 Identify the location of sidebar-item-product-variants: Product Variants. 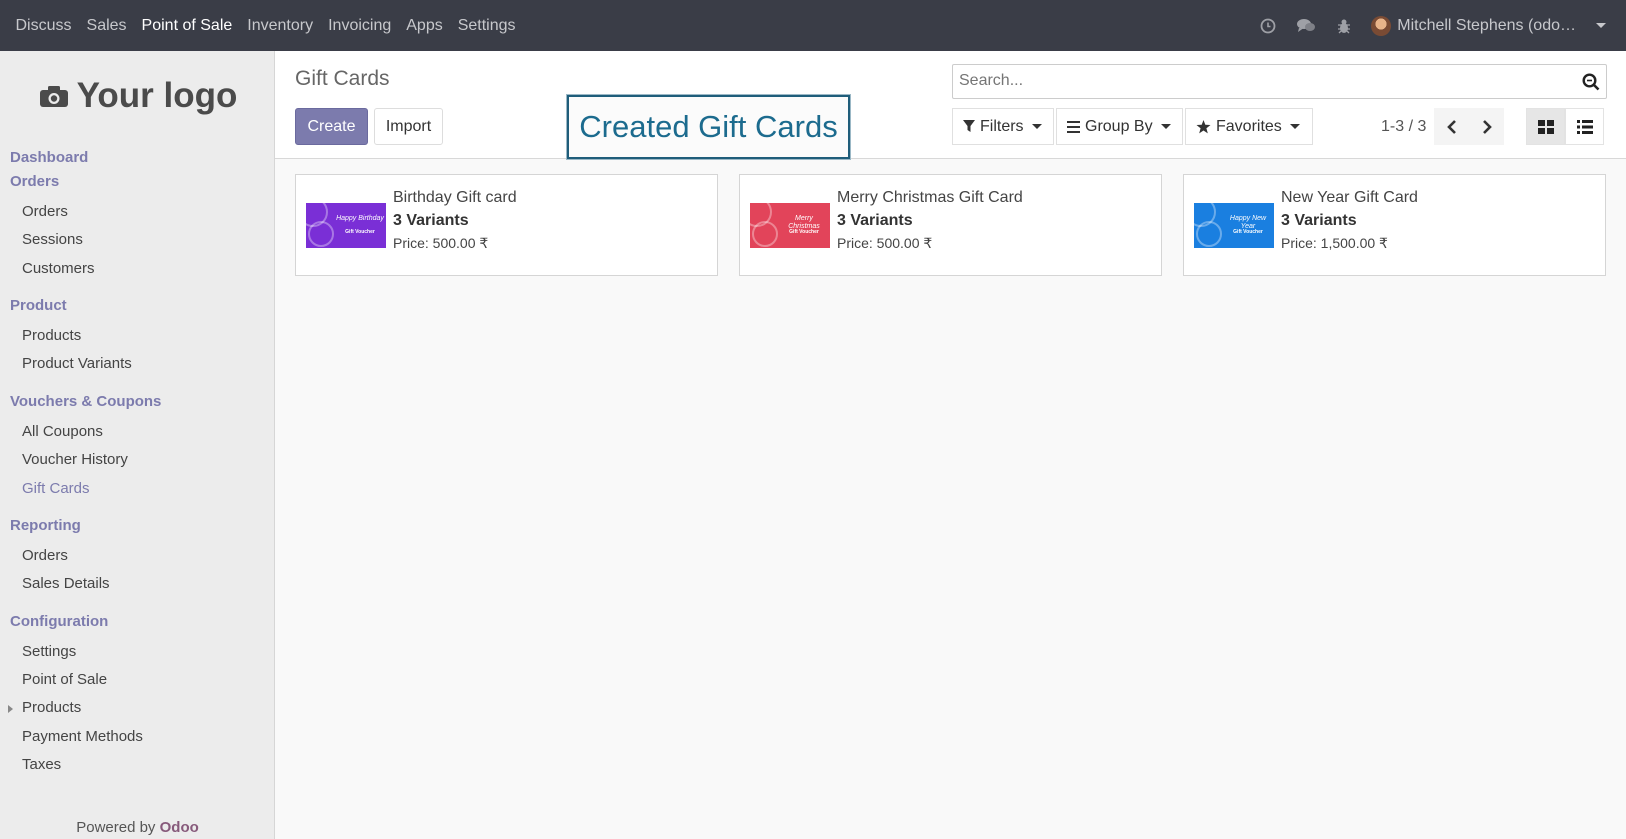
(77, 363).